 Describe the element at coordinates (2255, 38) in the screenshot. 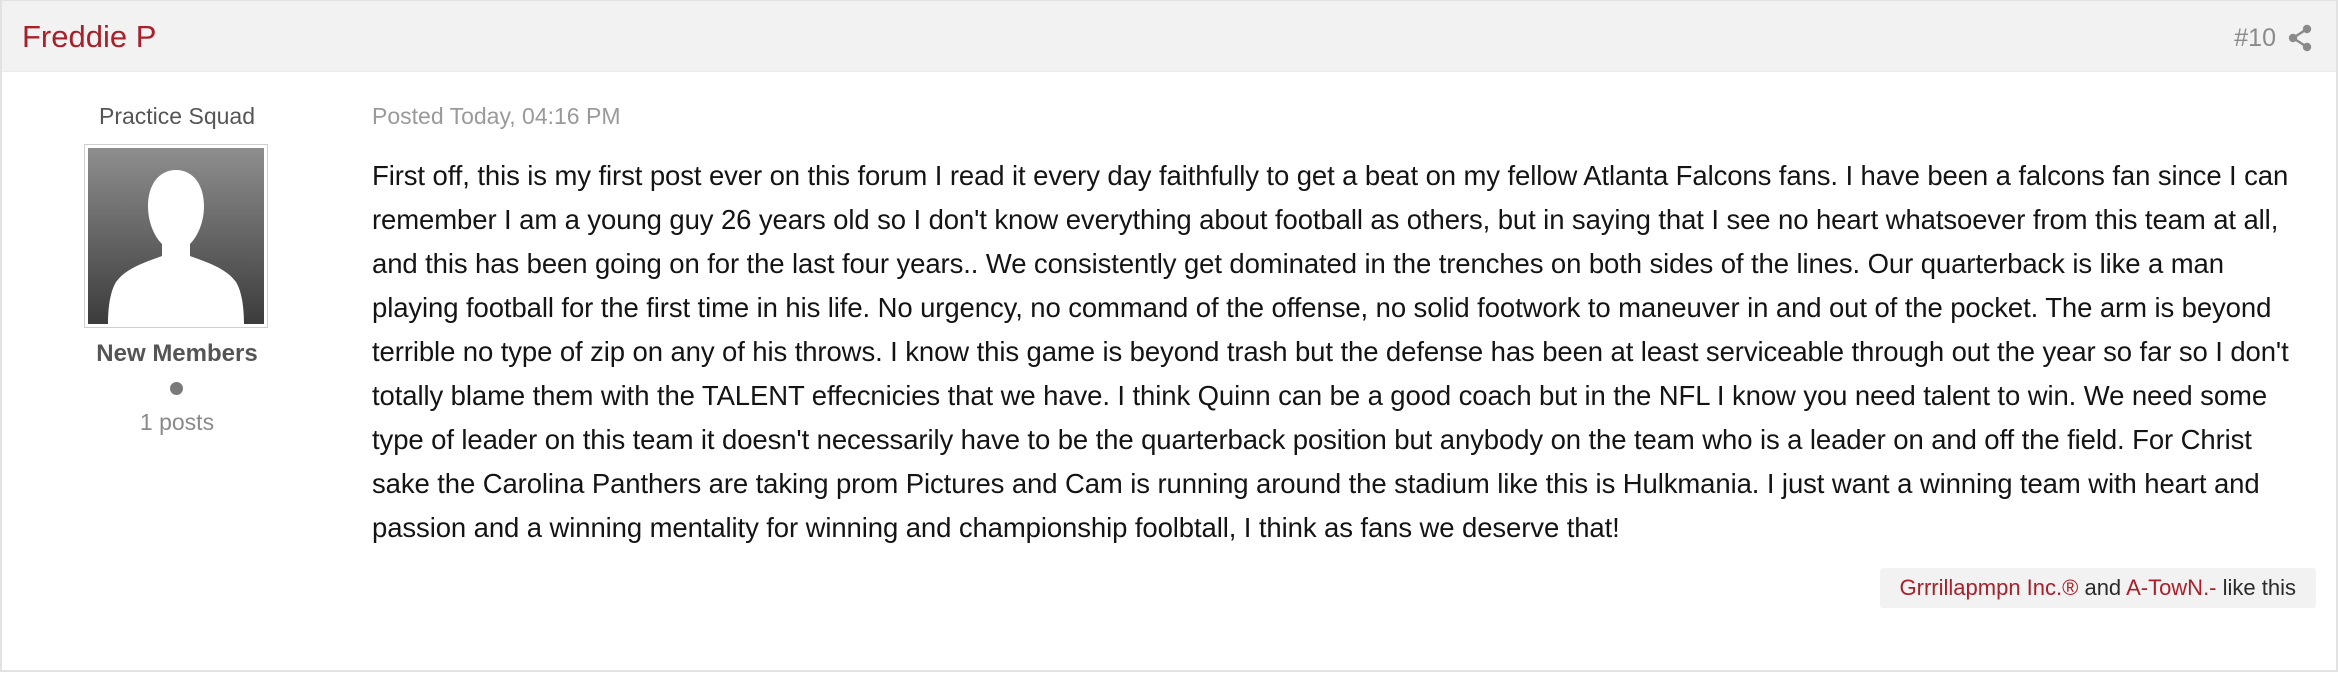

I see `post-number-link: #10` at that location.